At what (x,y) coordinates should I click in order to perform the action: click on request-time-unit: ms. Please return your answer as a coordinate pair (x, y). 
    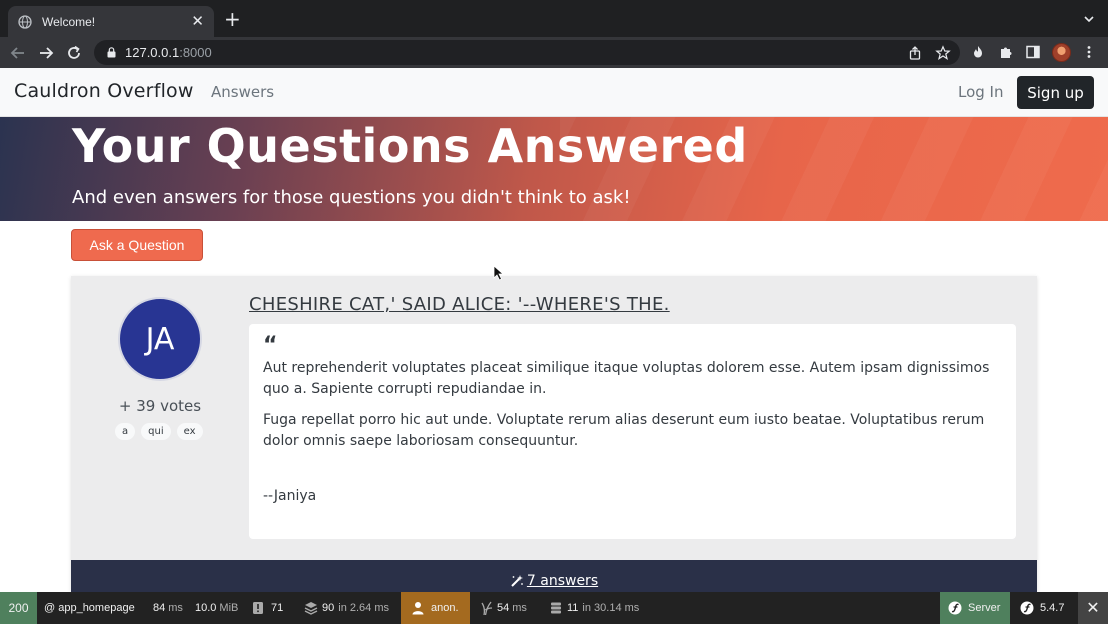
    Looking at the image, I should click on (175, 608).